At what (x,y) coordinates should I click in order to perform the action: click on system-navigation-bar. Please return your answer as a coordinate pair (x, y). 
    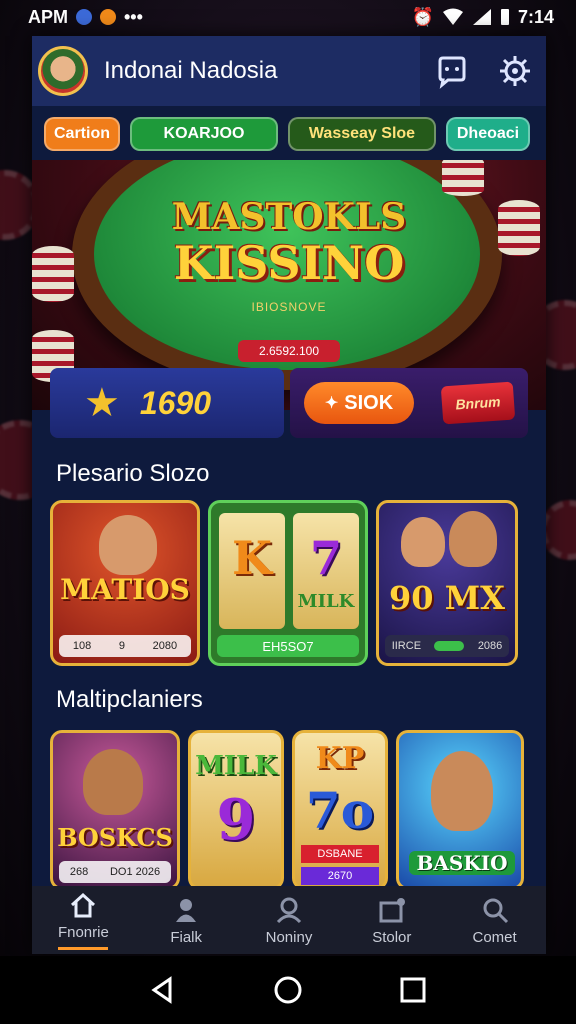
    Looking at the image, I should click on (288, 990).